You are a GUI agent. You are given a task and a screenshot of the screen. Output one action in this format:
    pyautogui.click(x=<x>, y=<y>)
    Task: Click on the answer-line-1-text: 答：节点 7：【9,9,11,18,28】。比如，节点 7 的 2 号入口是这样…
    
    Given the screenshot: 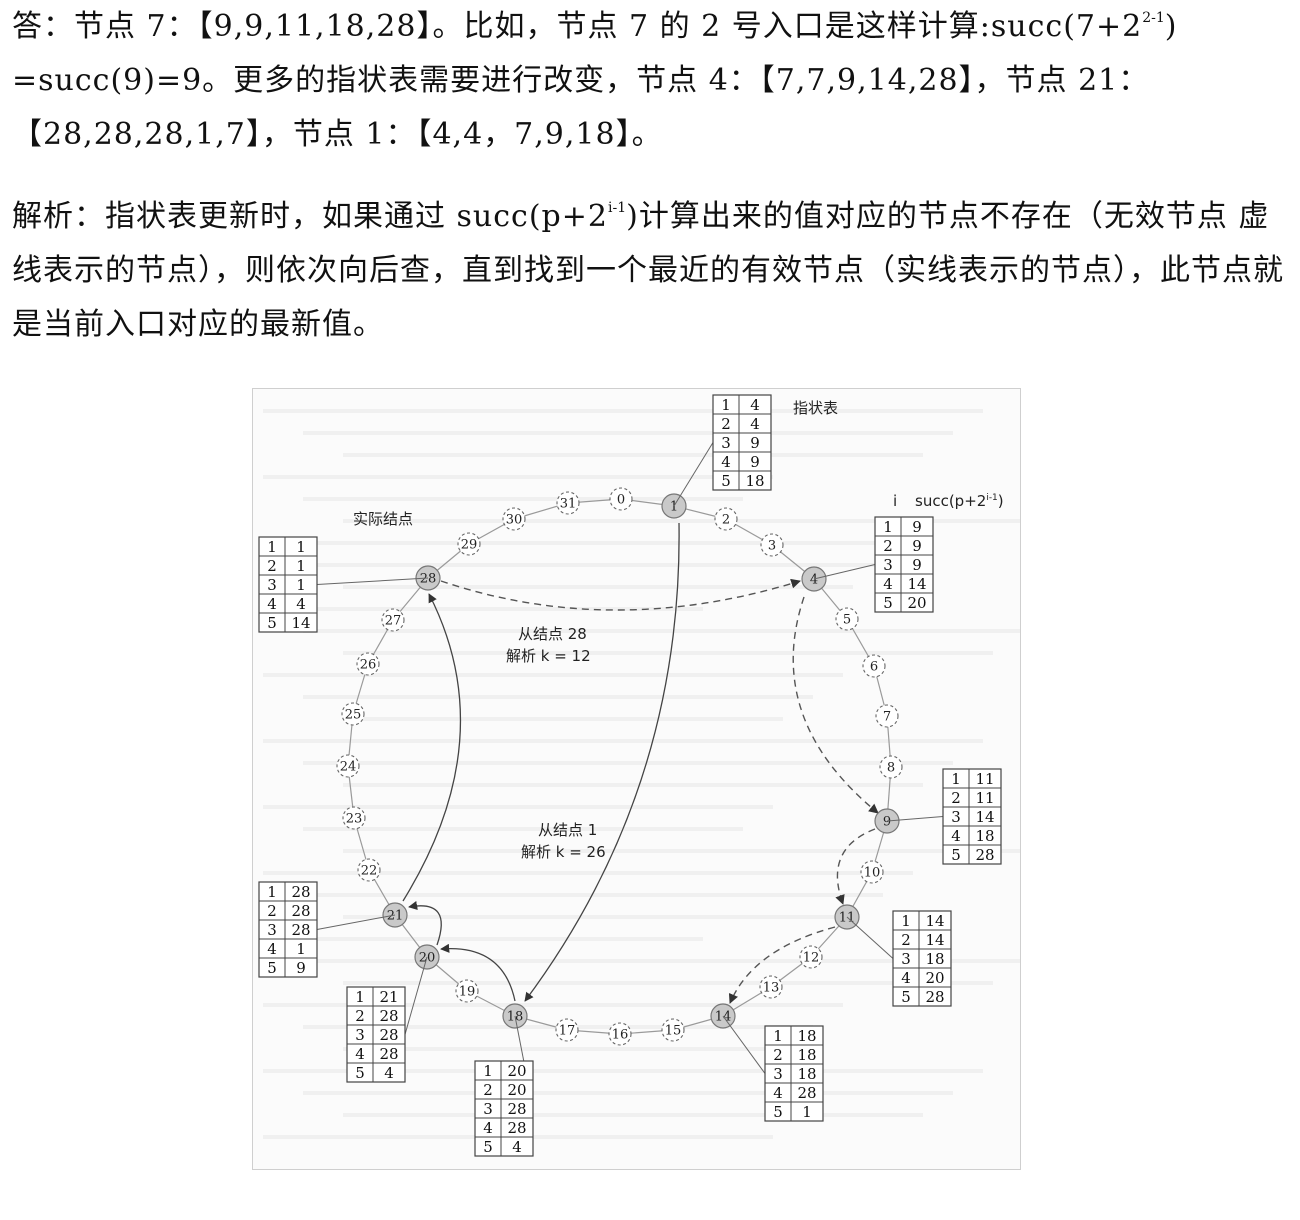 What is the action you would take?
    pyautogui.click(x=577, y=26)
    